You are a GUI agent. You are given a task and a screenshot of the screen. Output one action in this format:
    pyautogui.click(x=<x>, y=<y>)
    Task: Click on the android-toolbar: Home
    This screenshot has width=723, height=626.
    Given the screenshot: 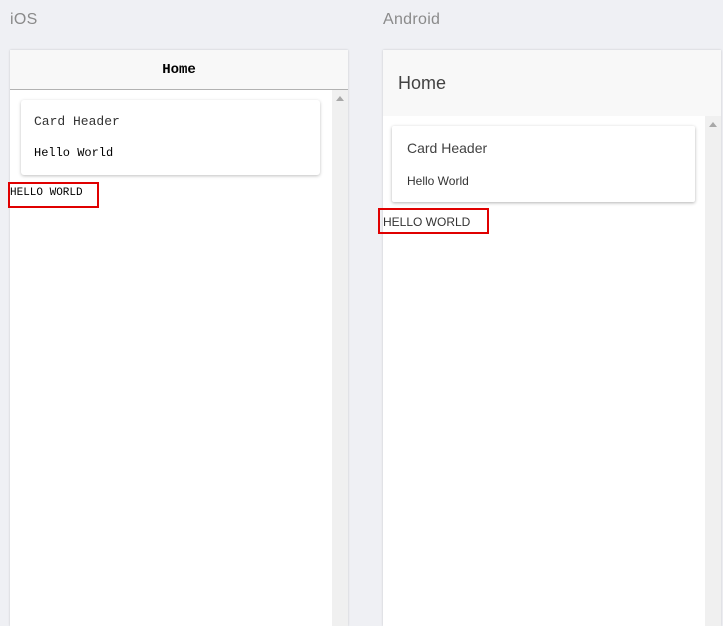 What is the action you would take?
    pyautogui.click(x=552, y=83)
    